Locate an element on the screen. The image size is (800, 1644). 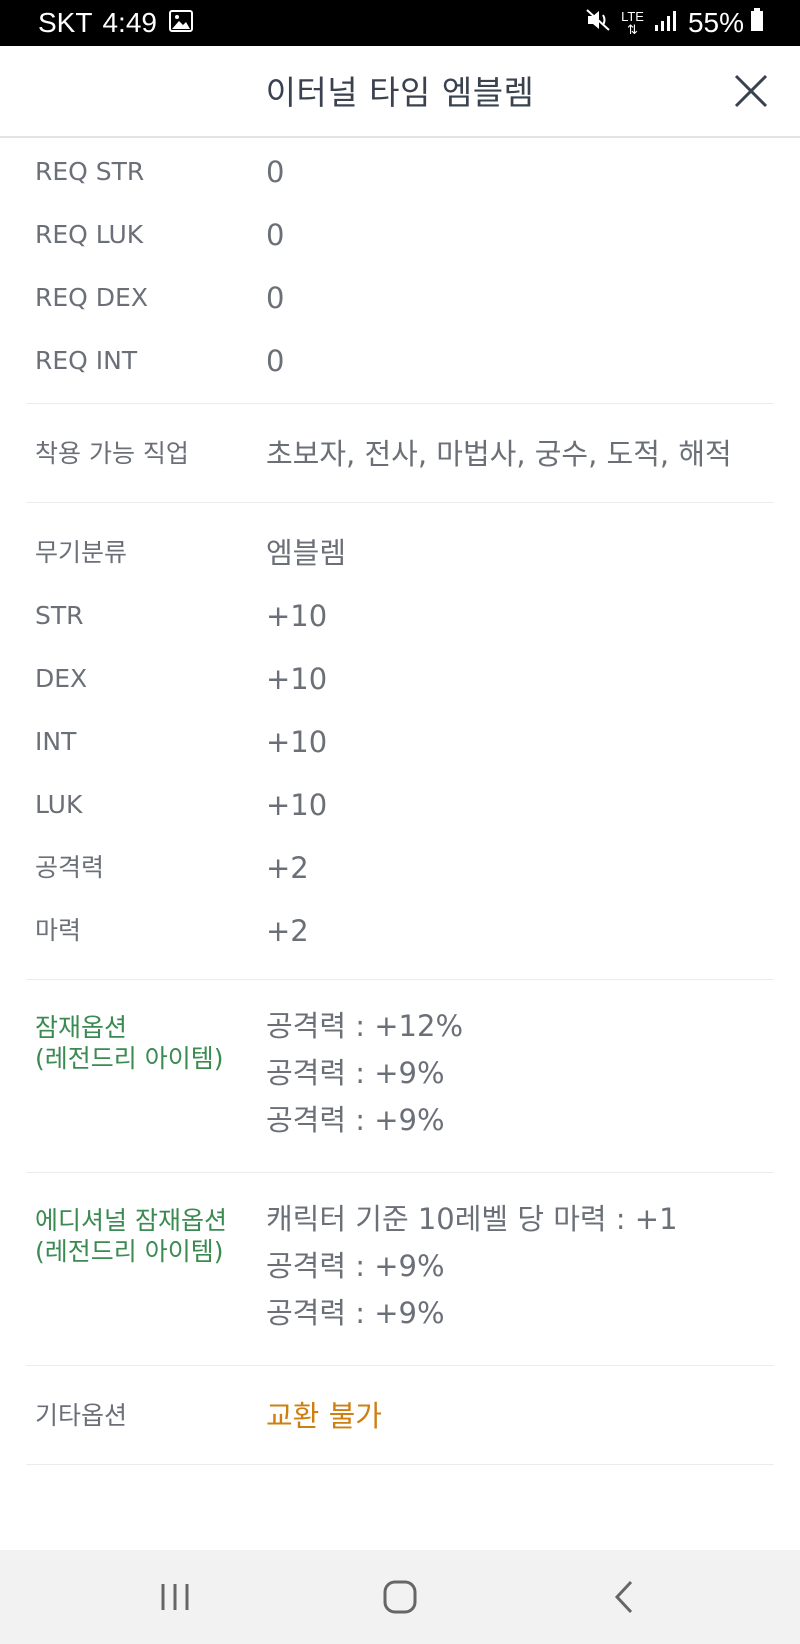
potential-line: 공격력 : +12% is located at coordinates (365, 1026).